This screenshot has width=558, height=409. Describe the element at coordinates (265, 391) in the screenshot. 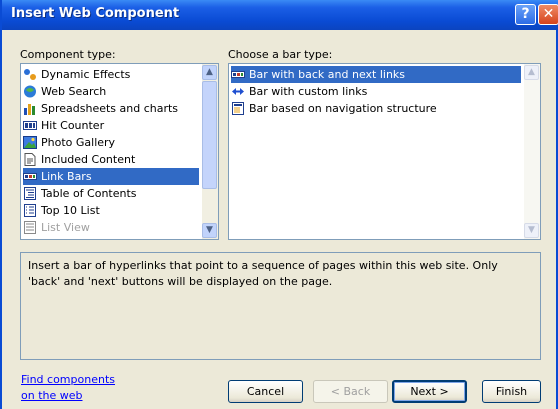

I see `cancel-button: Cancel` at that location.